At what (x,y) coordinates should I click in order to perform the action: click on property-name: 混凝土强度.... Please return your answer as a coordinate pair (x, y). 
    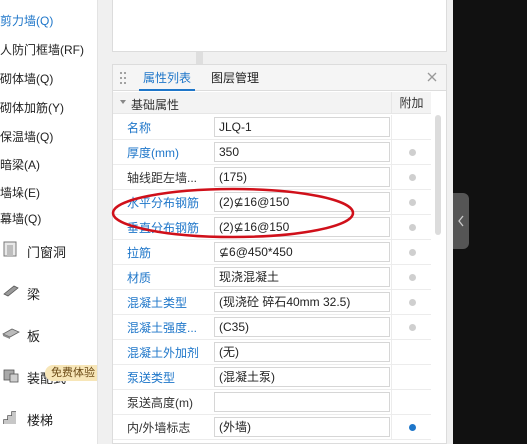
    Looking at the image, I should click on (162, 328).